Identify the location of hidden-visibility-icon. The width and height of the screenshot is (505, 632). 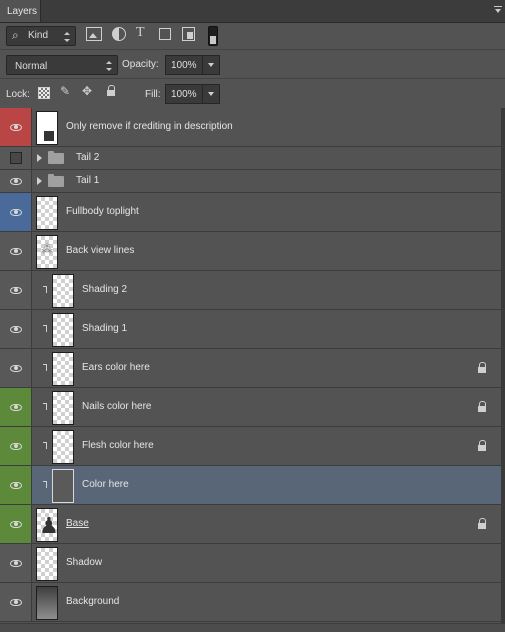
(16, 158).